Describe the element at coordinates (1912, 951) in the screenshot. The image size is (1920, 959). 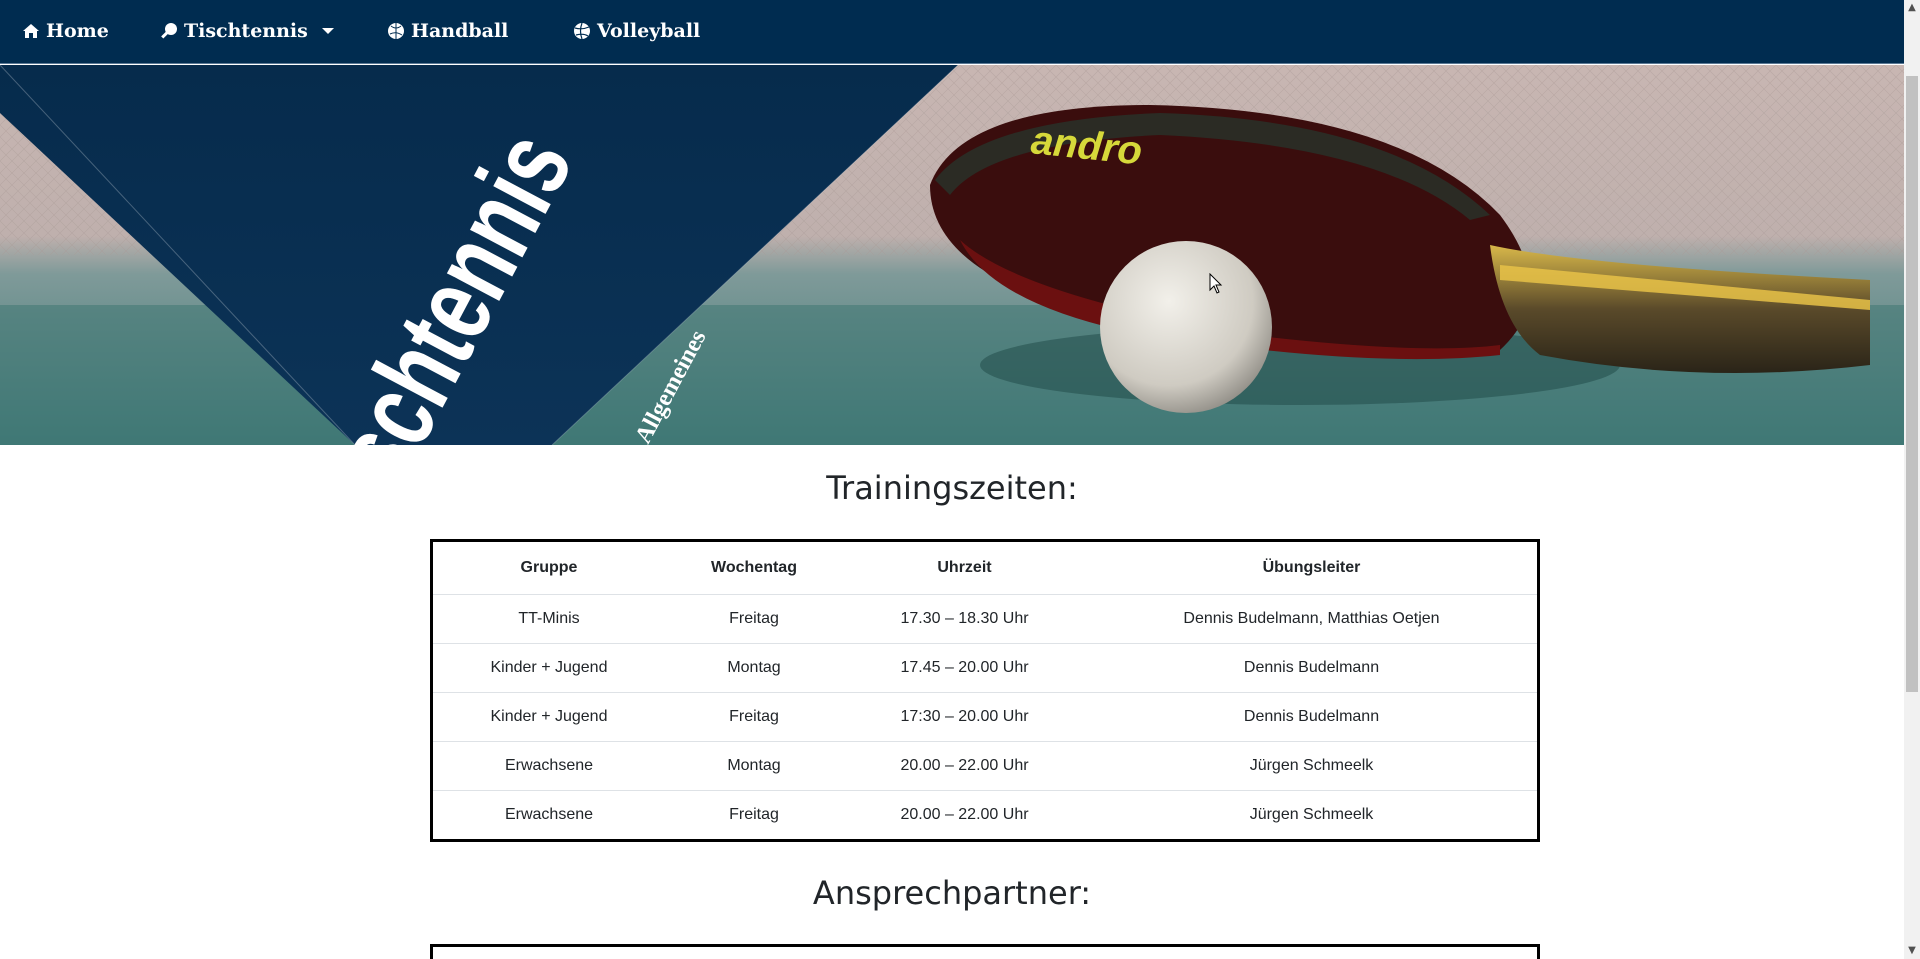
I see `scroll-down-arrow-icon: ▼` at that location.